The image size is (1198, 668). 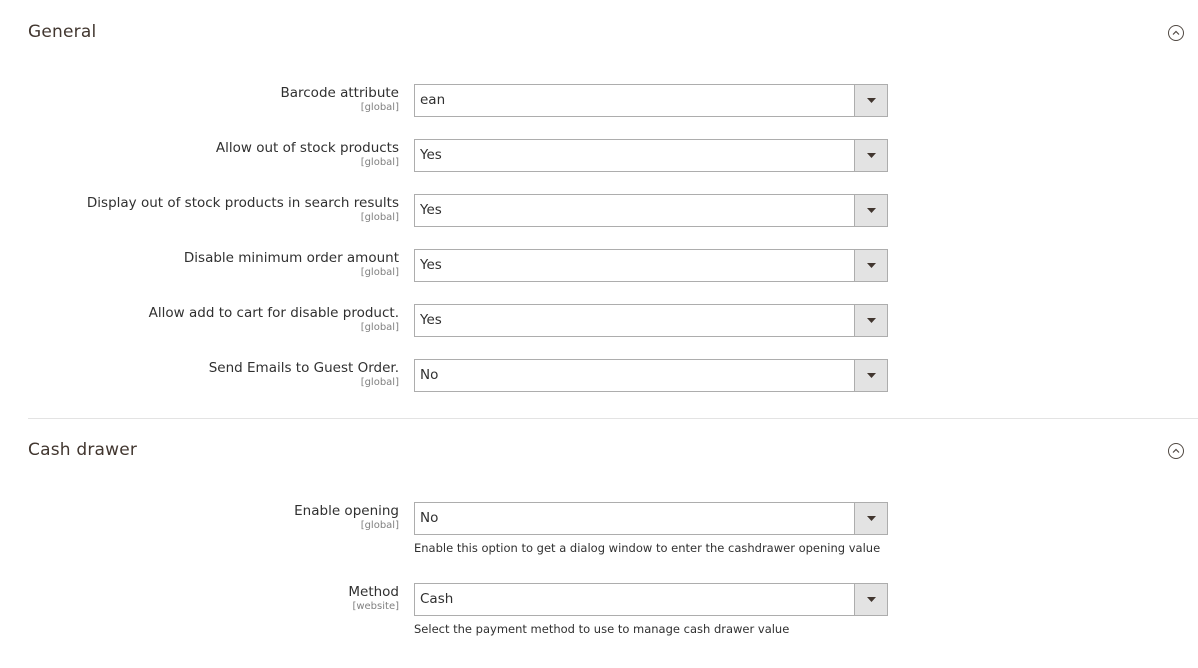 I want to click on method-select: Cash, so click(x=651, y=599).